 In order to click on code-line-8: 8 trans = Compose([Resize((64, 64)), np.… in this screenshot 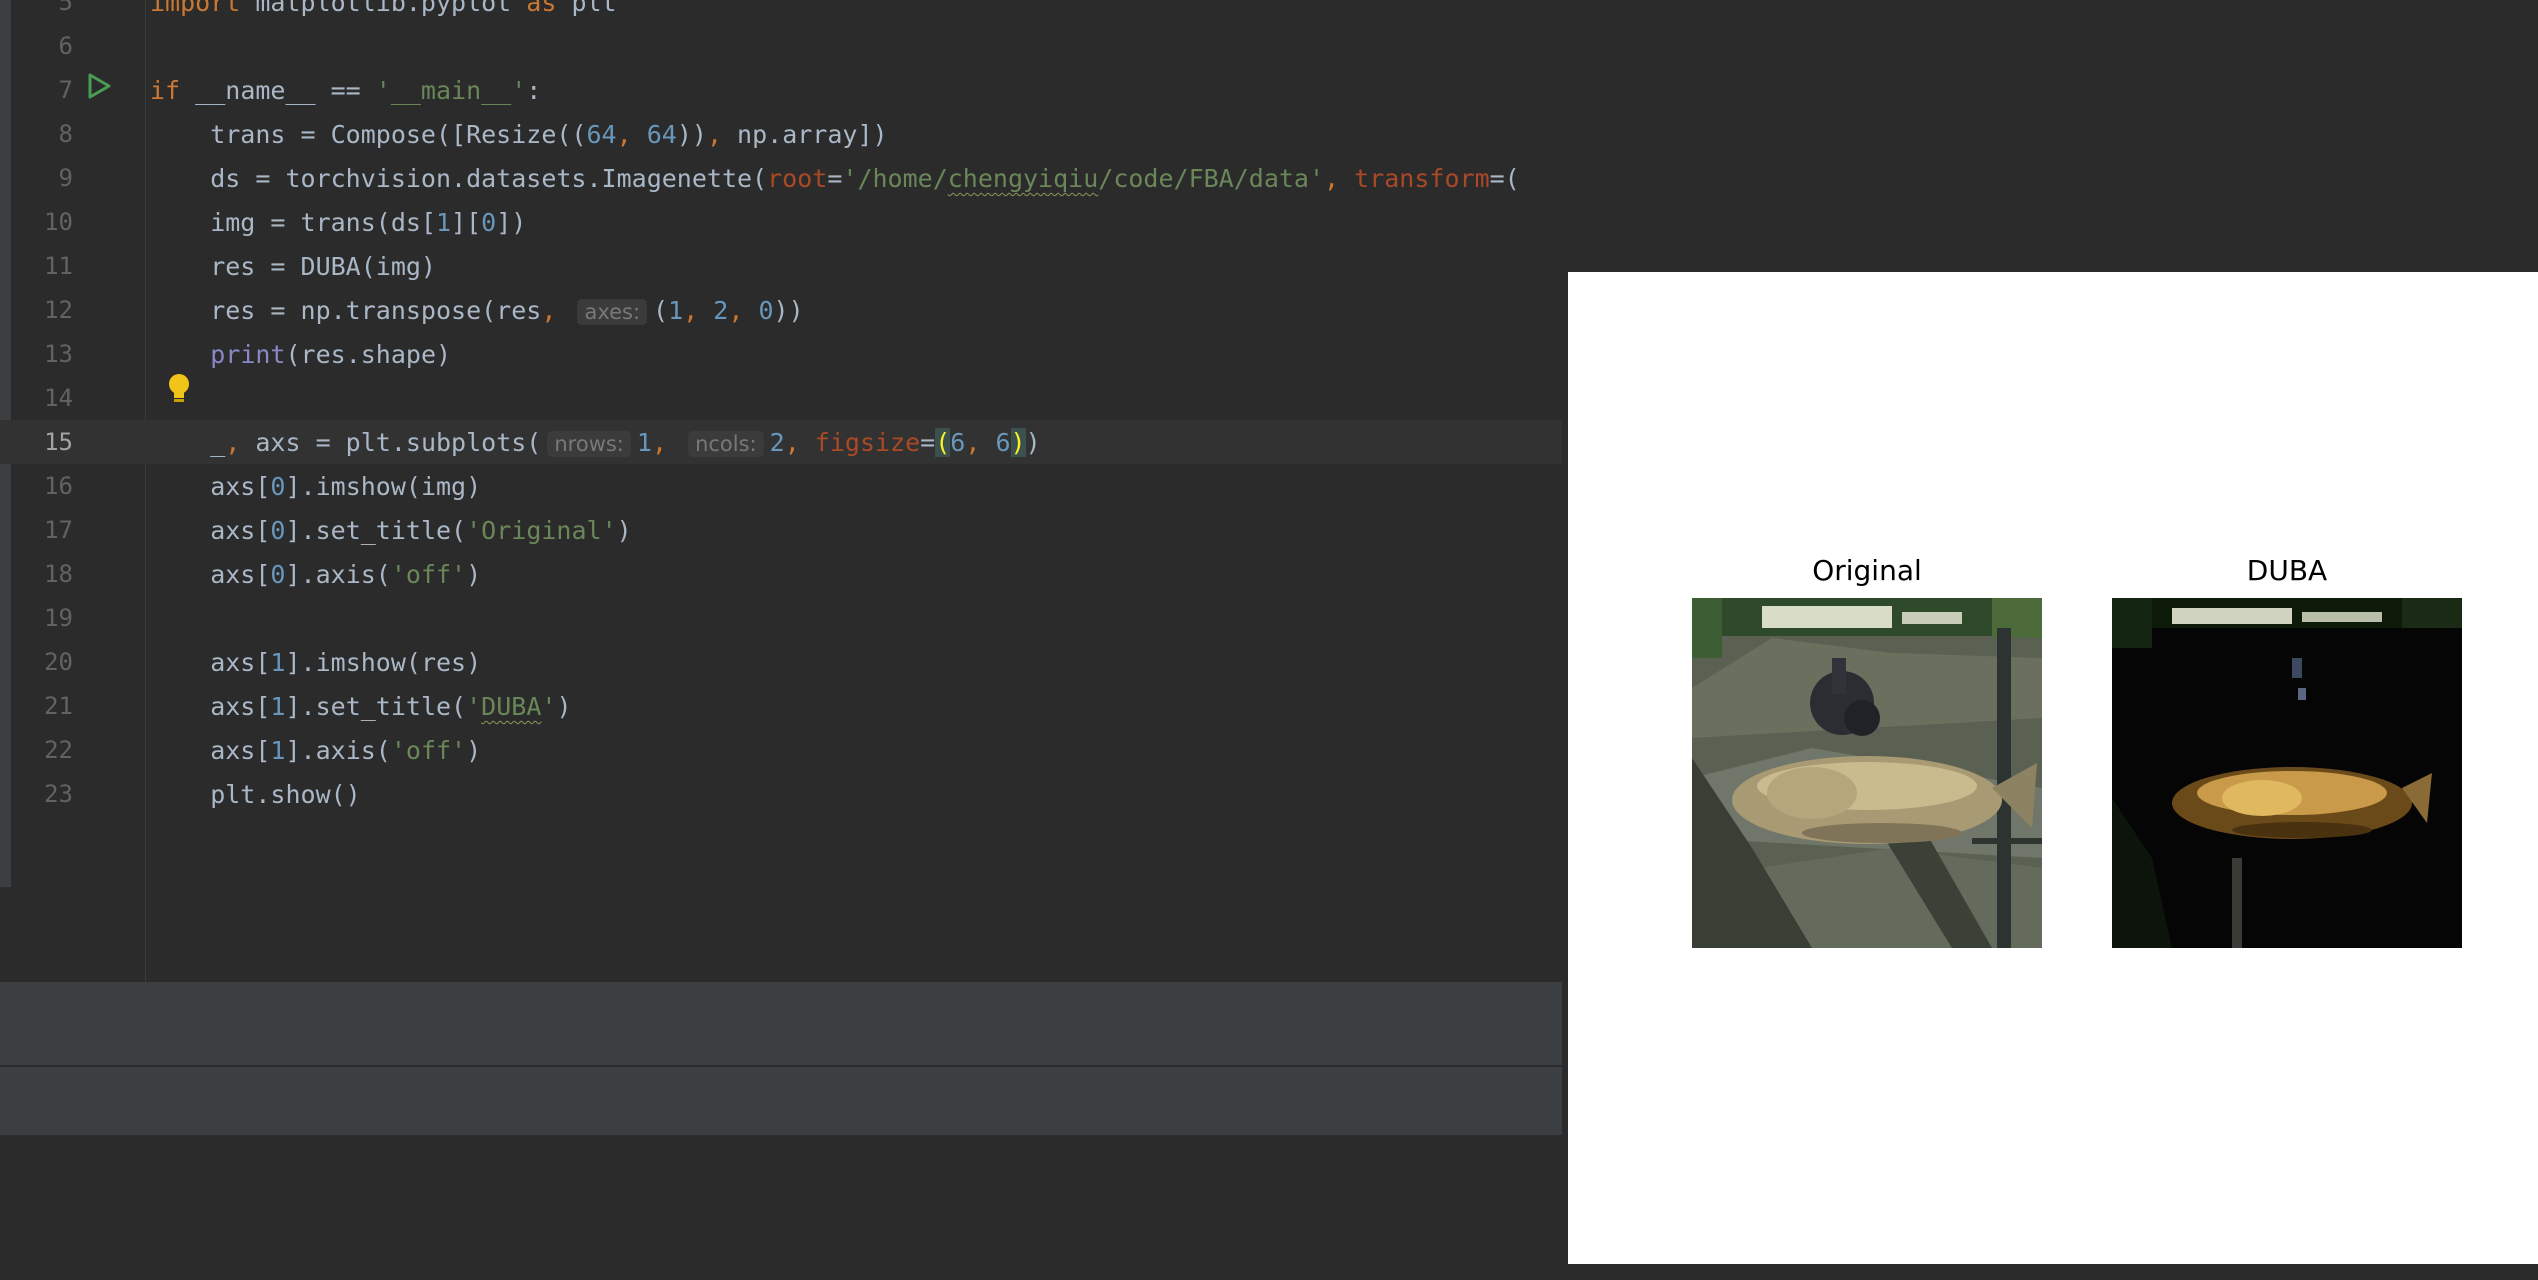, I will do `click(781, 134)`.